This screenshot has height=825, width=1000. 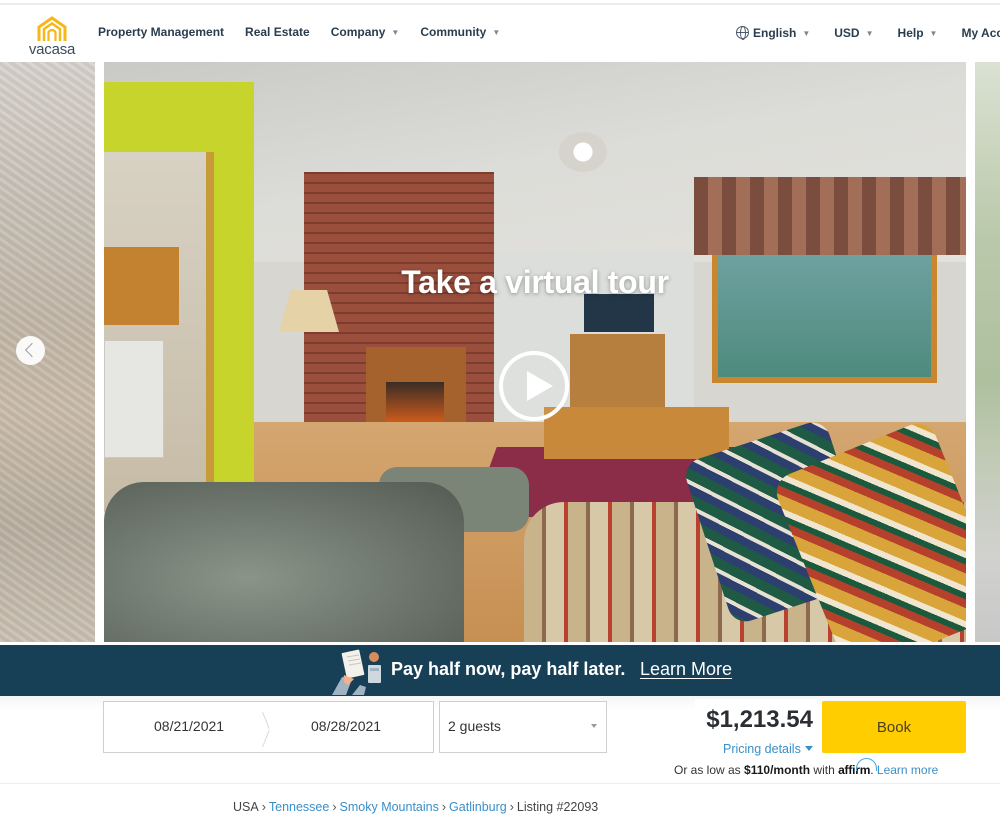 I want to click on payment-illustration-icon, so click(x=356, y=672).